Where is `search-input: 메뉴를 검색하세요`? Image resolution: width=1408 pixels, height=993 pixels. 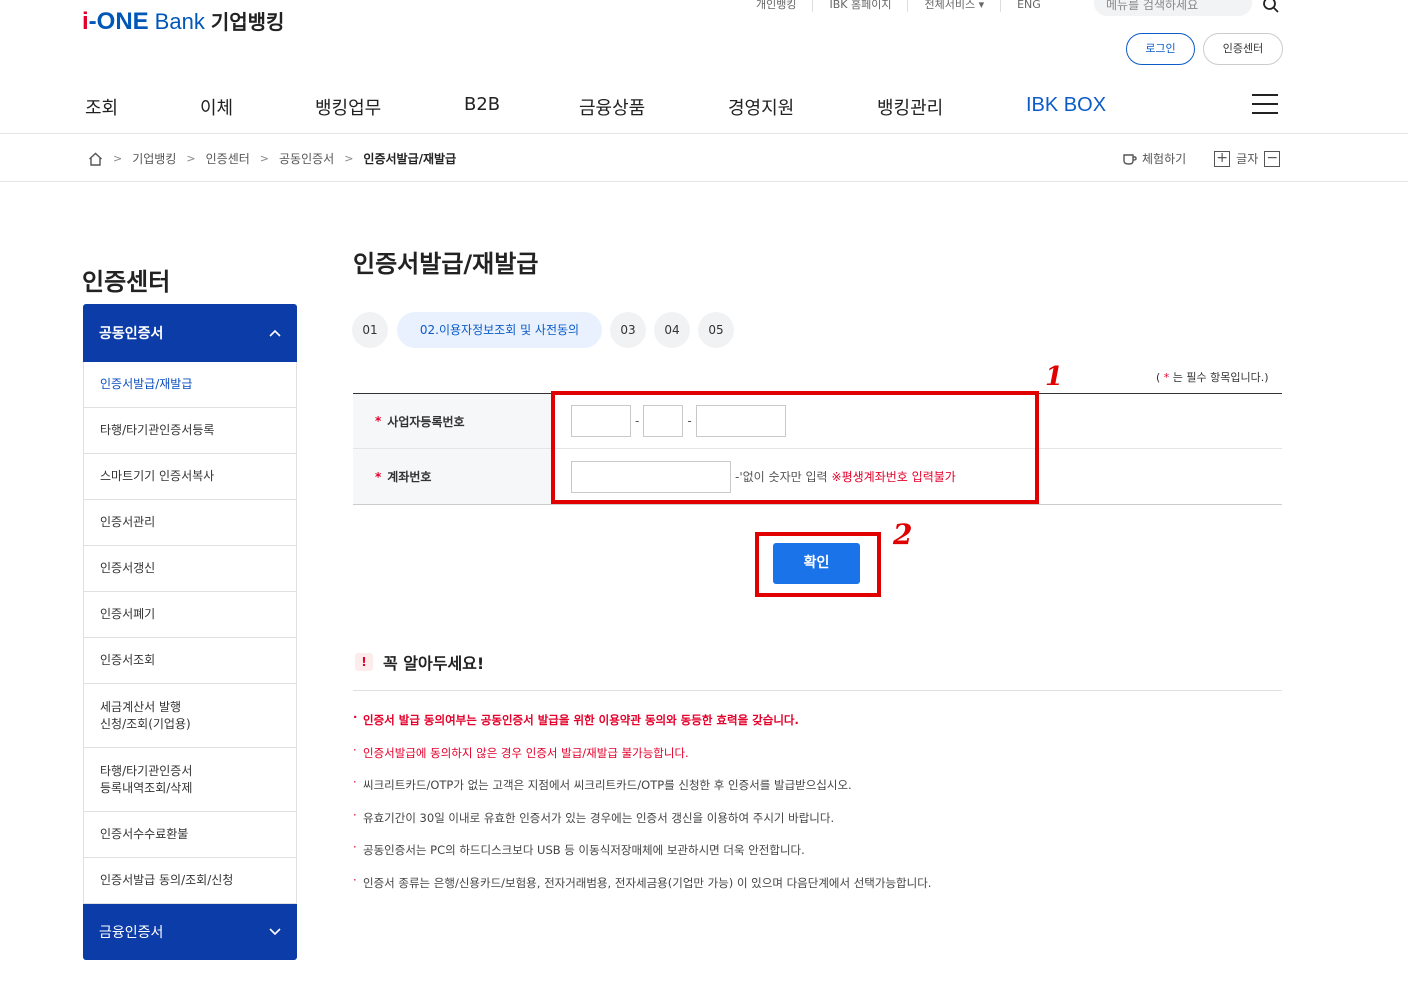 search-input: 메뉴를 검색하세요 is located at coordinates (1173, 8).